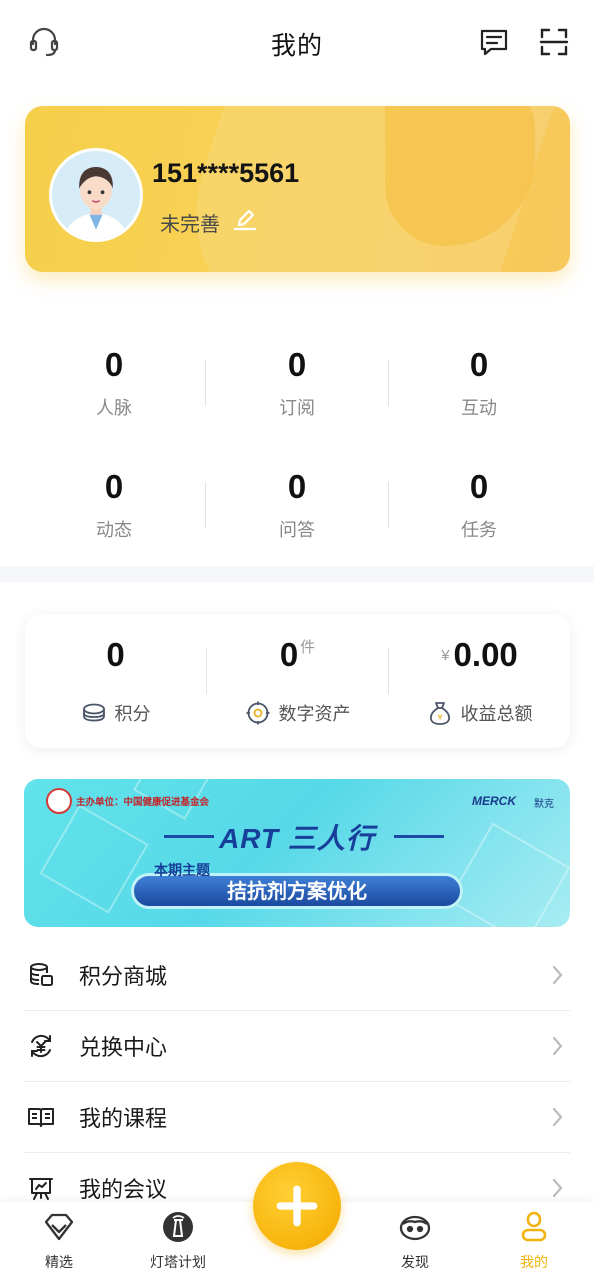 The height and width of the screenshot is (1280, 594). Describe the element at coordinates (297, 975) in the screenshot. I see `menu-item-points-mall: 积分商城` at that location.